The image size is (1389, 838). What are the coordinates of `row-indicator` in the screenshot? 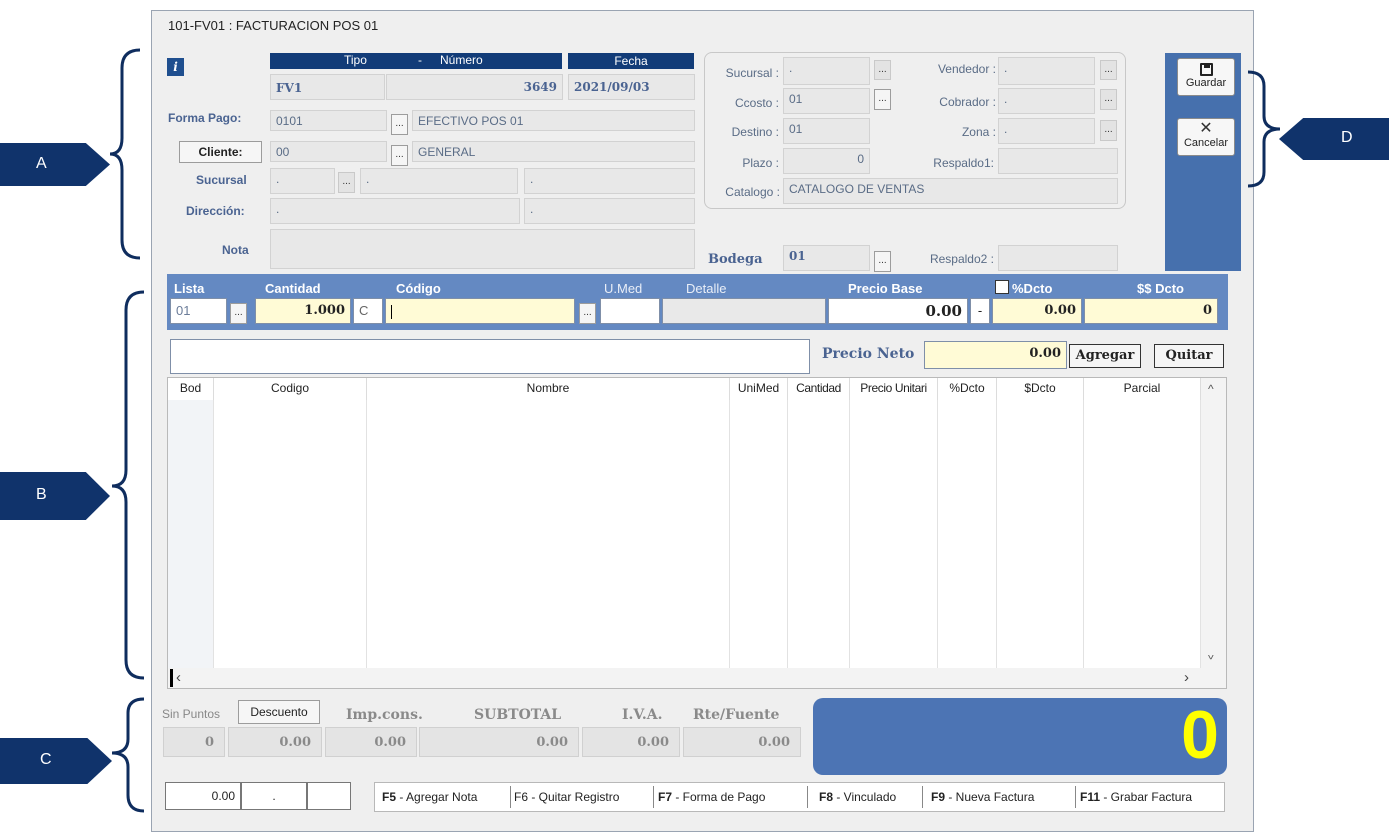 It's located at (171, 678).